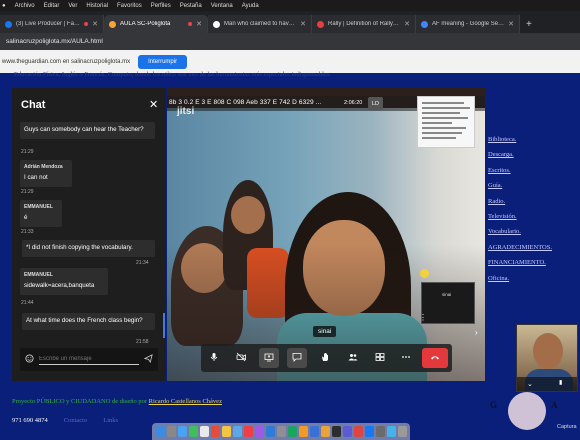 The height and width of the screenshot is (440, 580). What do you see at coordinates (29, 359) in the screenshot?
I see `emoji-icon` at bounding box center [29, 359].